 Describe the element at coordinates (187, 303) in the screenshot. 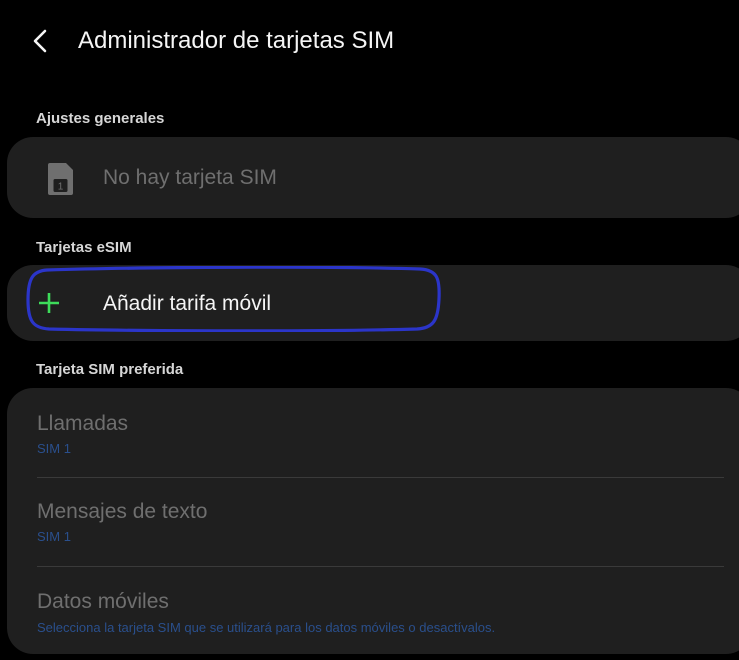

I see `add-plan-label: Añadir tarifa móvil` at that location.